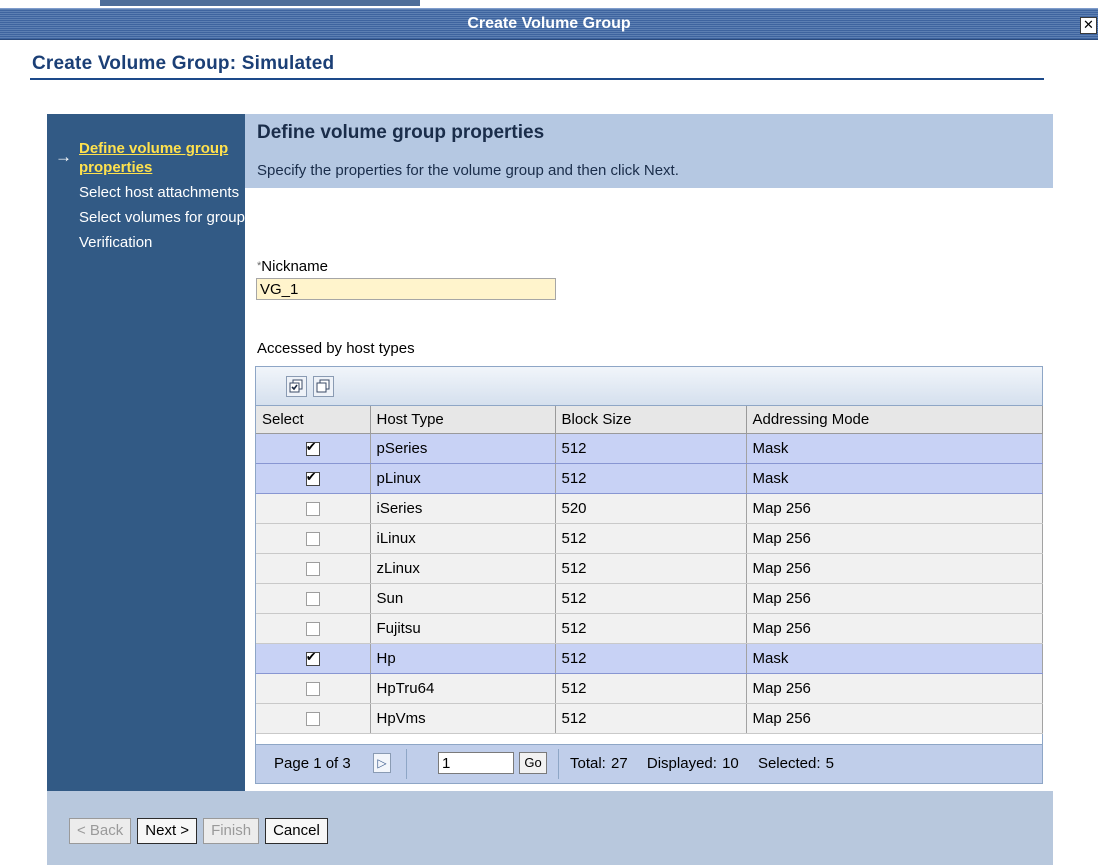  What do you see at coordinates (463, 568) in the screenshot?
I see `host-type-cell: zLinux` at bounding box center [463, 568].